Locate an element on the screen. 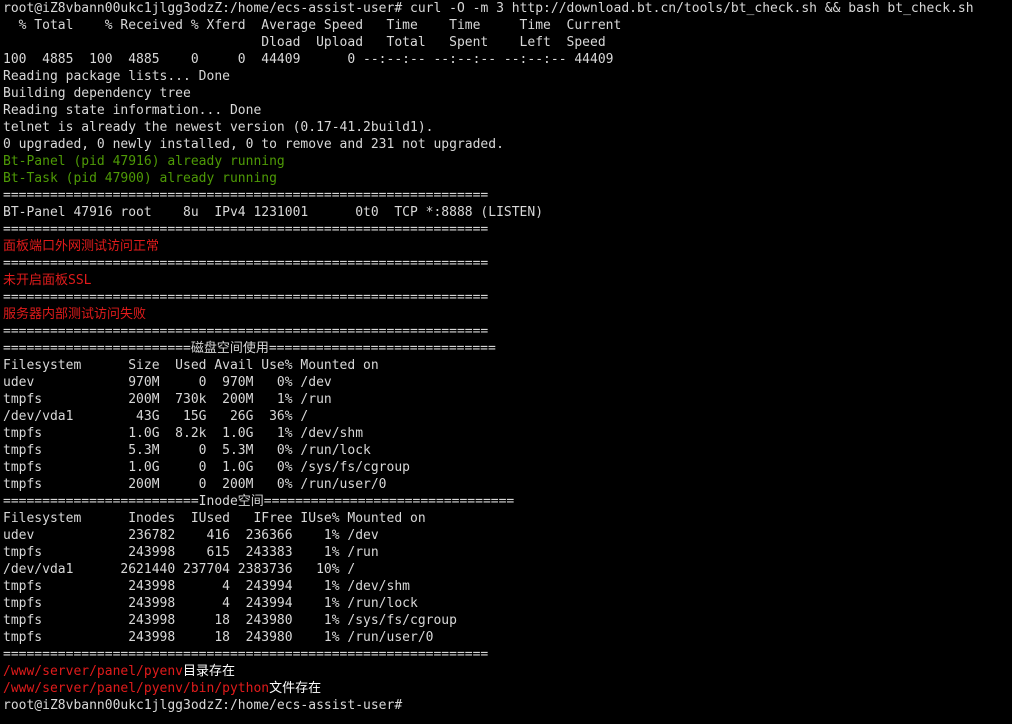 The width and height of the screenshot is (1012, 724). python-path: /www/server/panel/pyenv/bin/python is located at coordinates (136, 688).